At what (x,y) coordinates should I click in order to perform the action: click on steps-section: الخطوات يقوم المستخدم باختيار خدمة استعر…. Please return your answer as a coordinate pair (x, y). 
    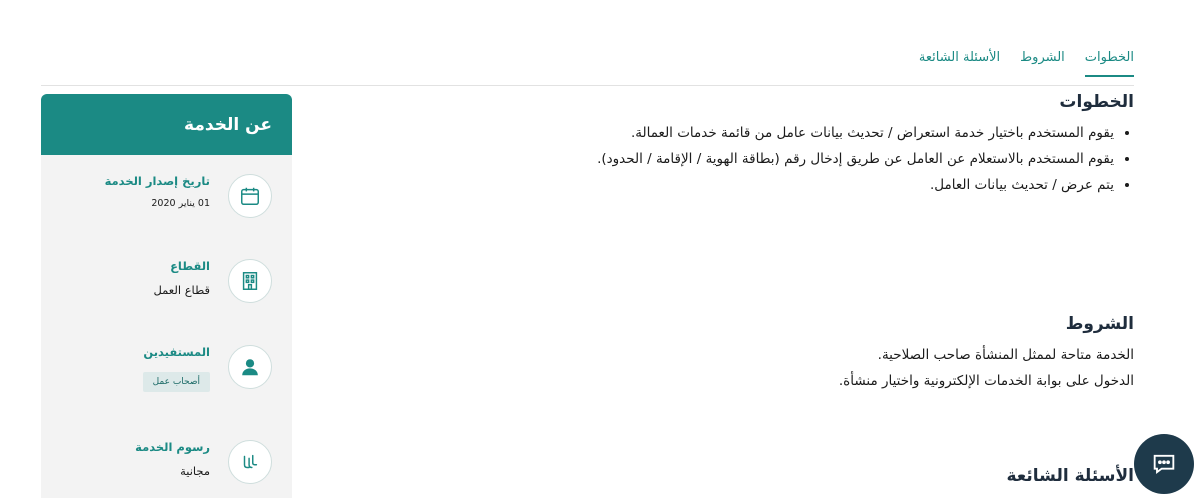
    Looking at the image, I should click on (734, 145).